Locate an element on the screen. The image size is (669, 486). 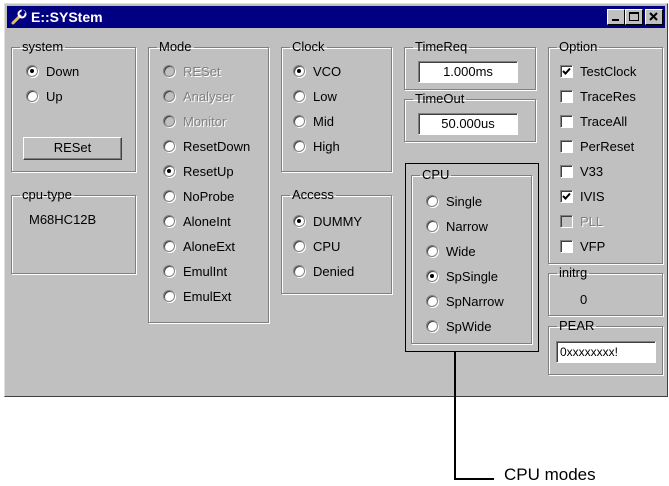
radio-label: Monitor is located at coordinates (205, 121).